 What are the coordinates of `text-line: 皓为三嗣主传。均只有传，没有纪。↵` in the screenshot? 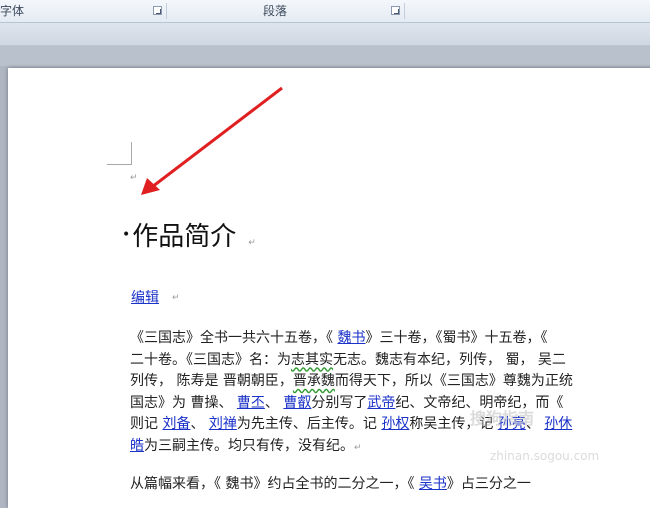 It's located at (390, 447).